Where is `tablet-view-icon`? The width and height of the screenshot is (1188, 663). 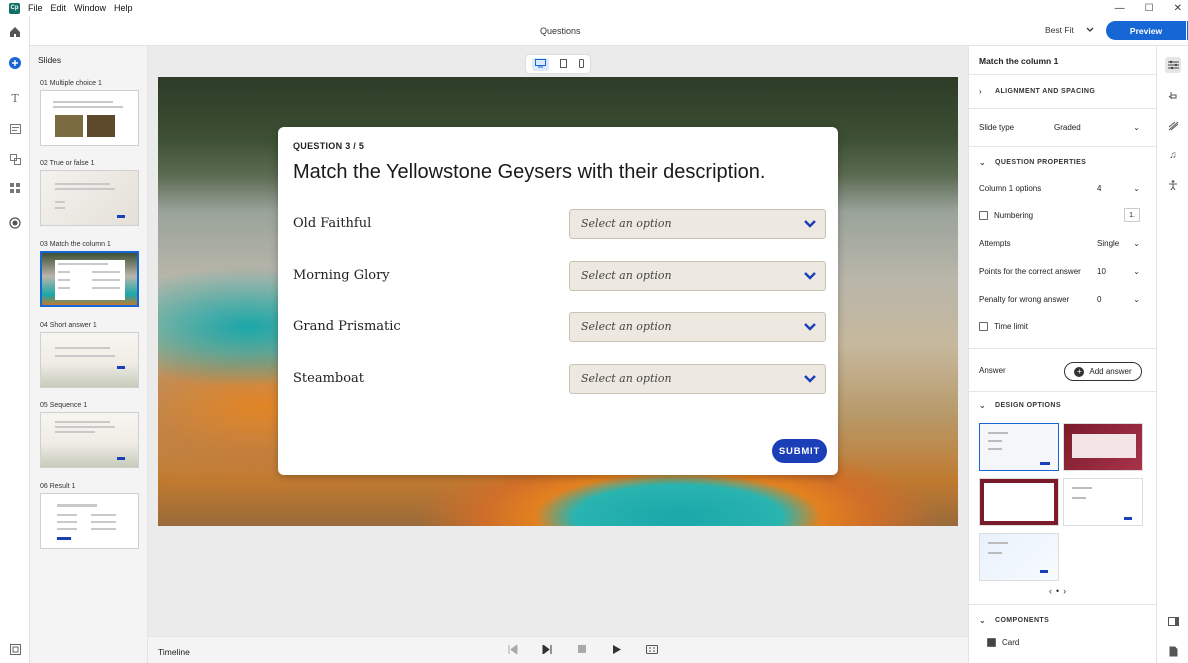 tablet-view-icon is located at coordinates (564, 64).